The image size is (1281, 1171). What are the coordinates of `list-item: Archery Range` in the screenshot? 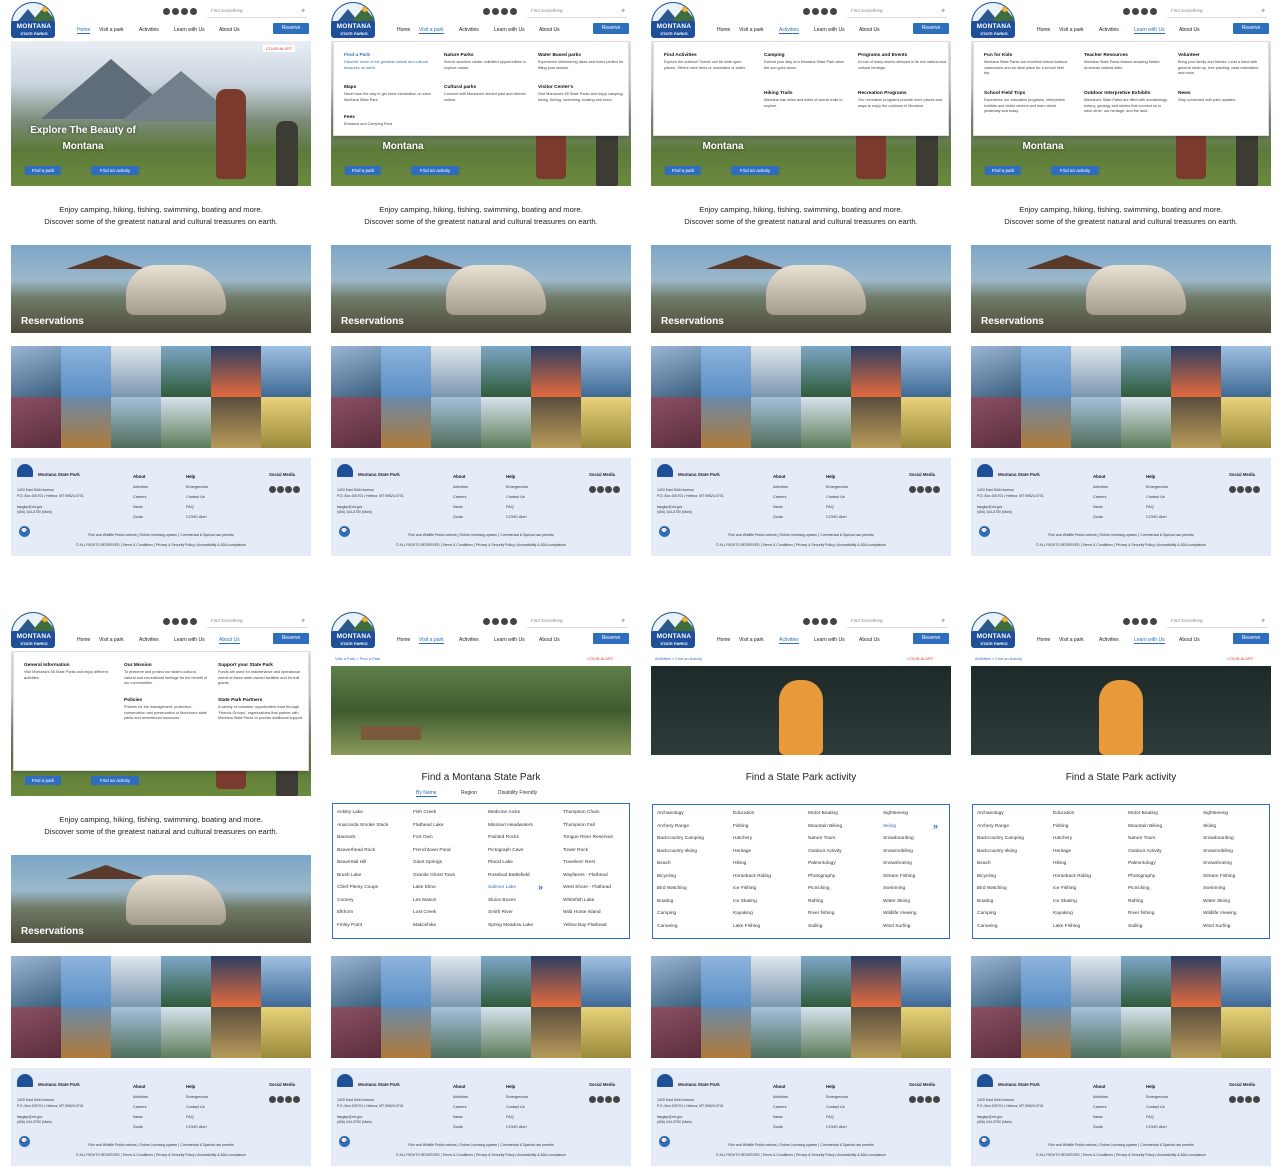 It's located at (993, 826).